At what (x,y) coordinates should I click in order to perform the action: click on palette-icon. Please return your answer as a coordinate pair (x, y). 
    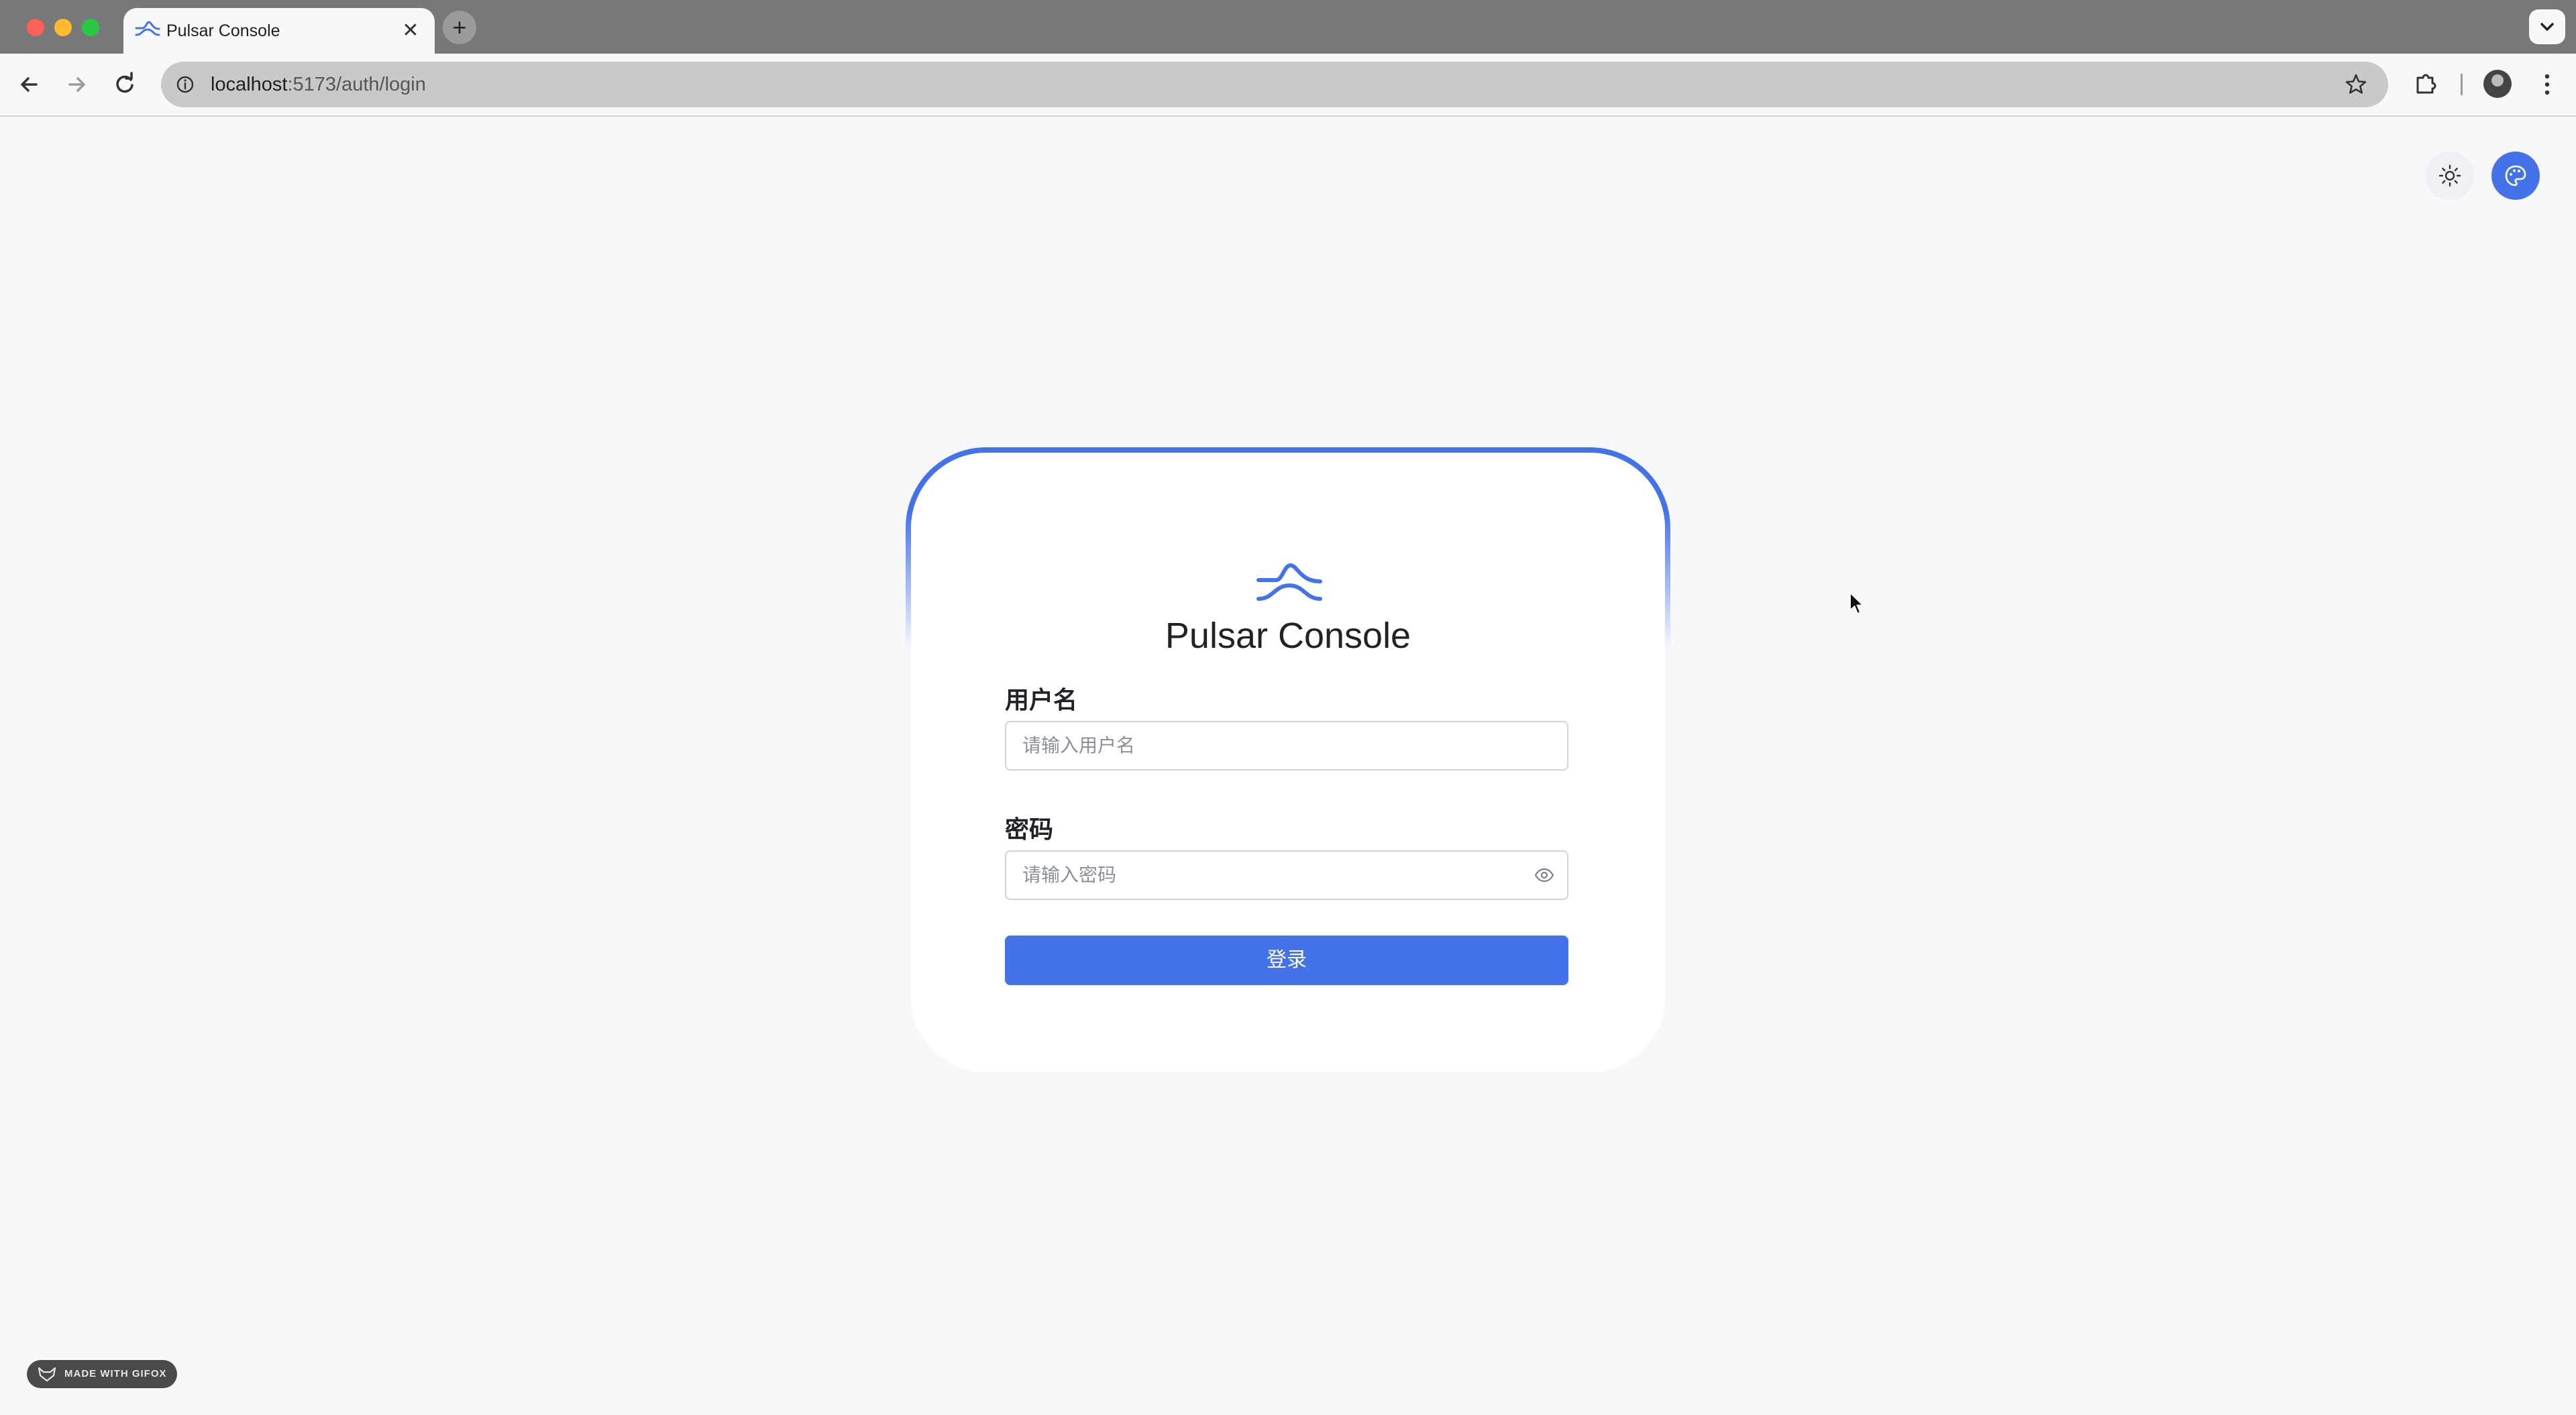
    Looking at the image, I should click on (2515, 175).